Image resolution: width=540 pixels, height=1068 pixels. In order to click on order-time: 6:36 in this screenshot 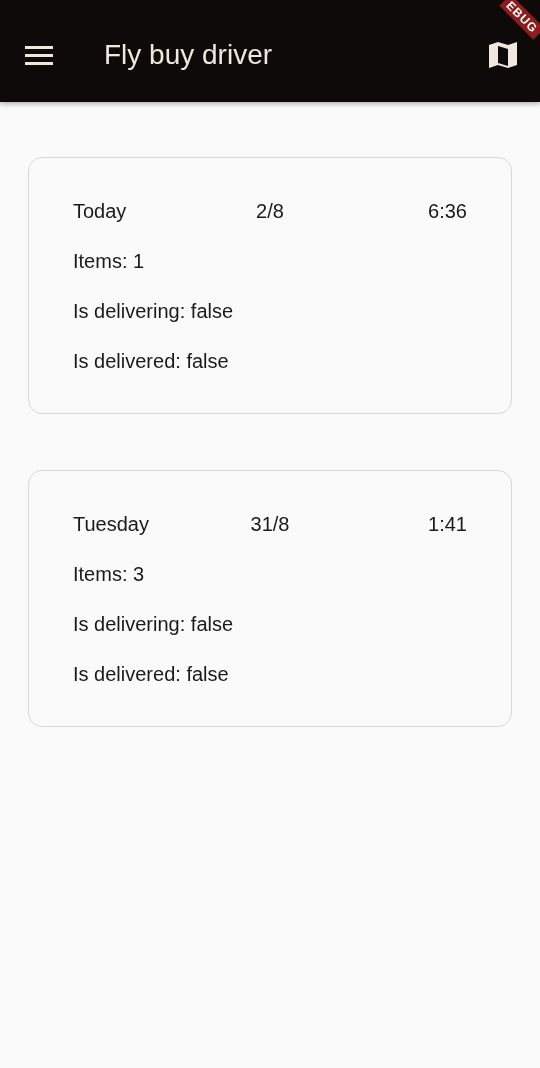, I will do `click(447, 211)`.